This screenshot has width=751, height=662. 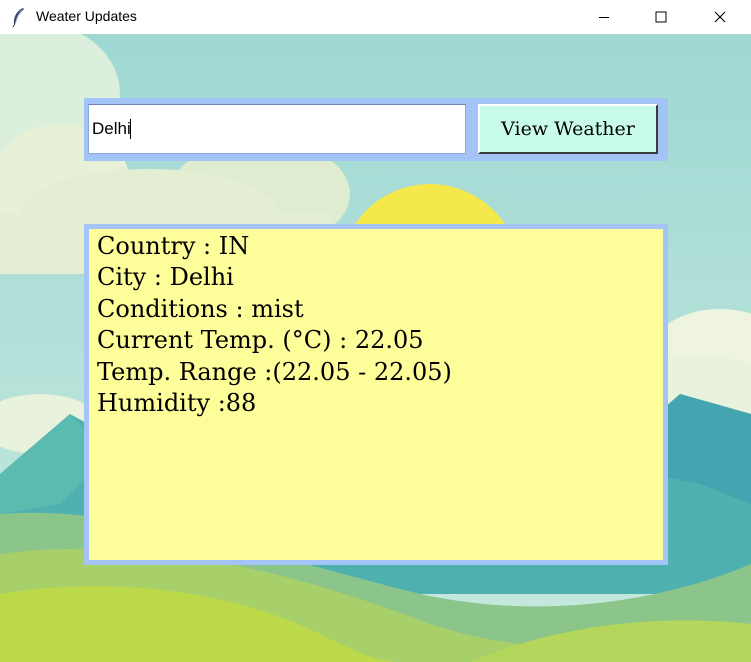 What do you see at coordinates (177, 403) in the screenshot?
I see `result-humidity: Humidity :88` at bounding box center [177, 403].